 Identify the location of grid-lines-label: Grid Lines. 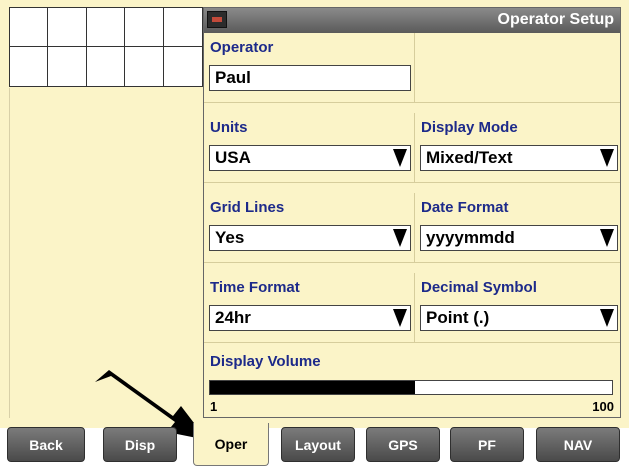
(247, 207).